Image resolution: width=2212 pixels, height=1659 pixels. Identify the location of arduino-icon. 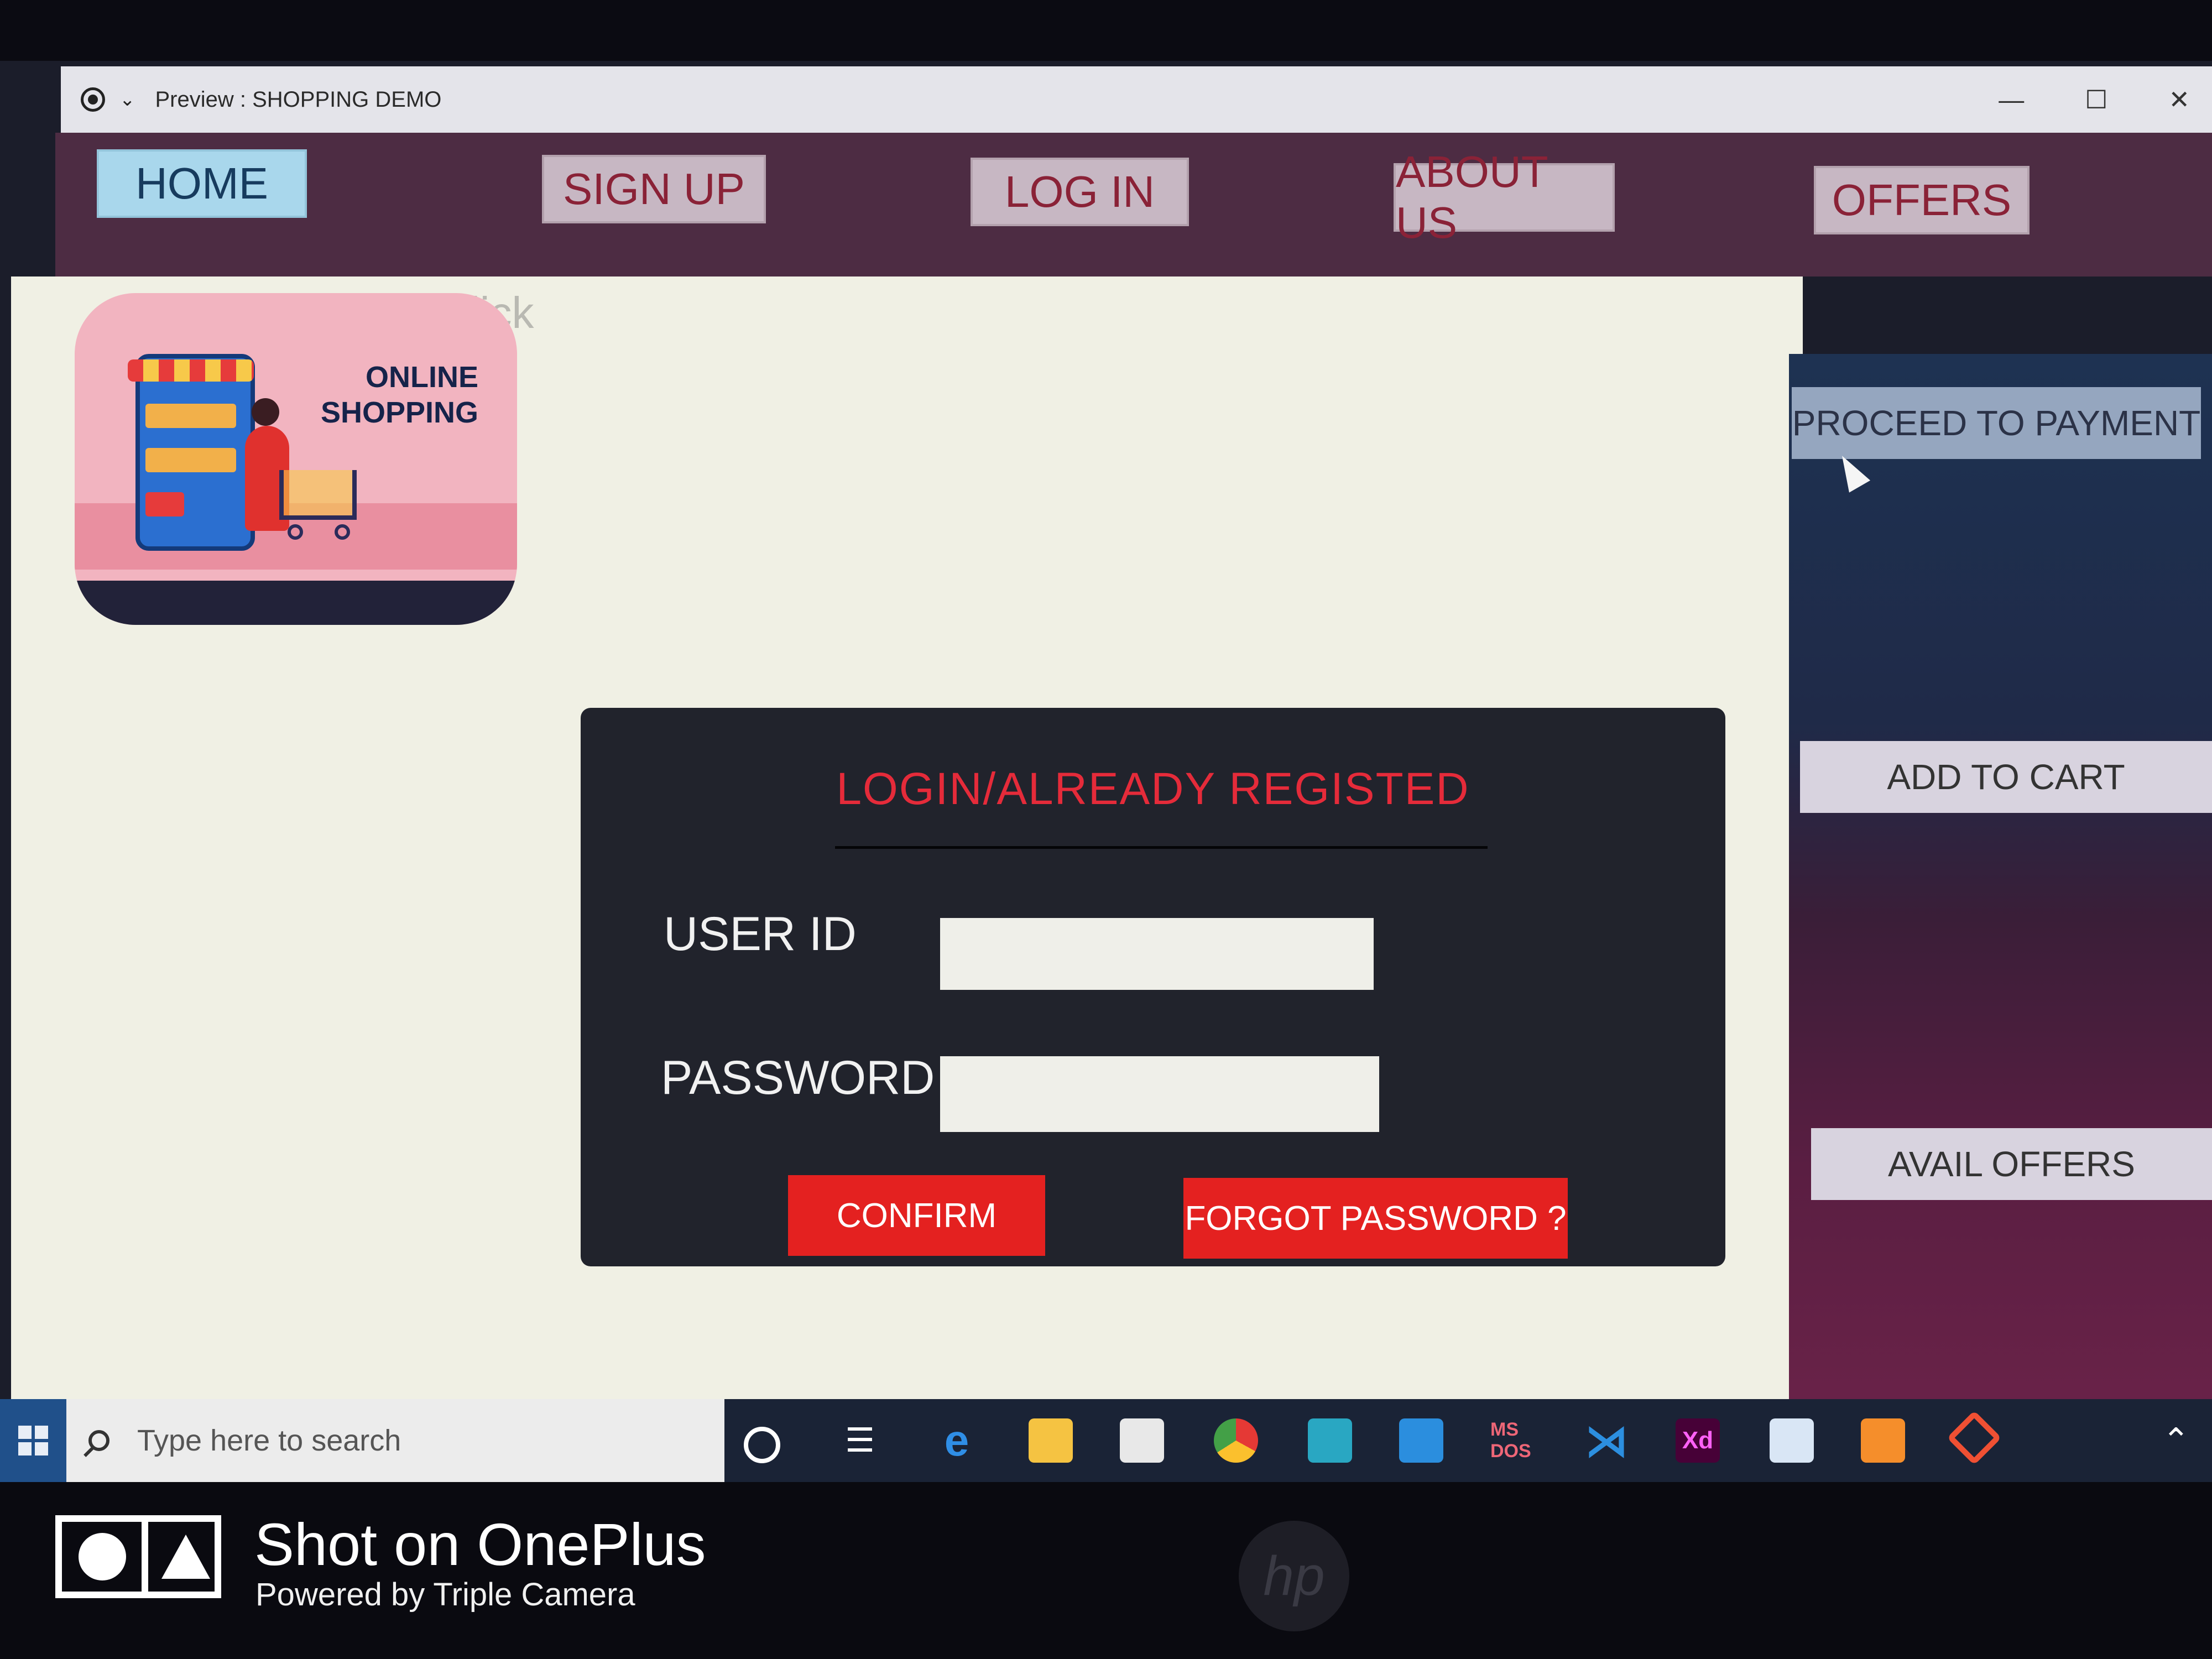
(1330, 1441).